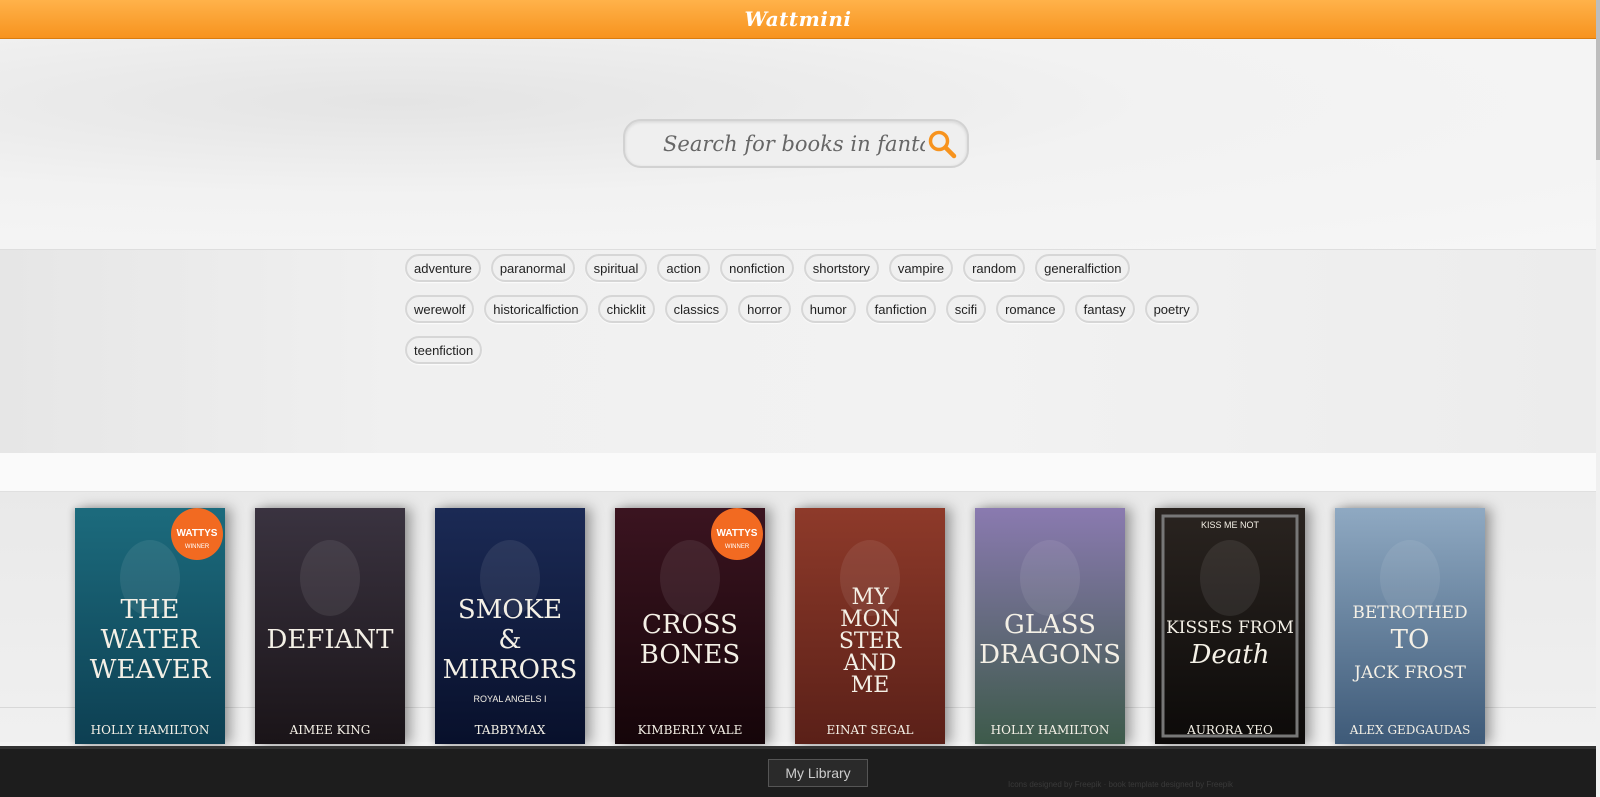 Image resolution: width=1600 pixels, height=797 pixels. I want to click on book-cover: DEFIANT AIMEE KING, so click(330, 626).